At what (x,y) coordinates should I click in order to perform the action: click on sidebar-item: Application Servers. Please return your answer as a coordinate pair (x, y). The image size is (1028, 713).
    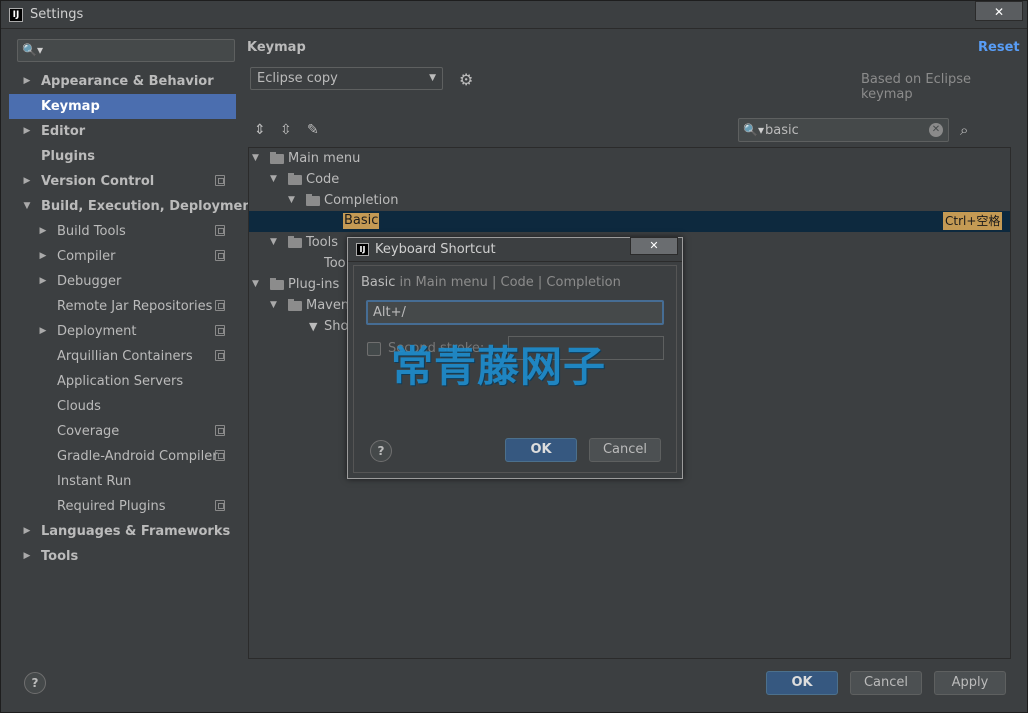
    Looking at the image, I should click on (122, 381).